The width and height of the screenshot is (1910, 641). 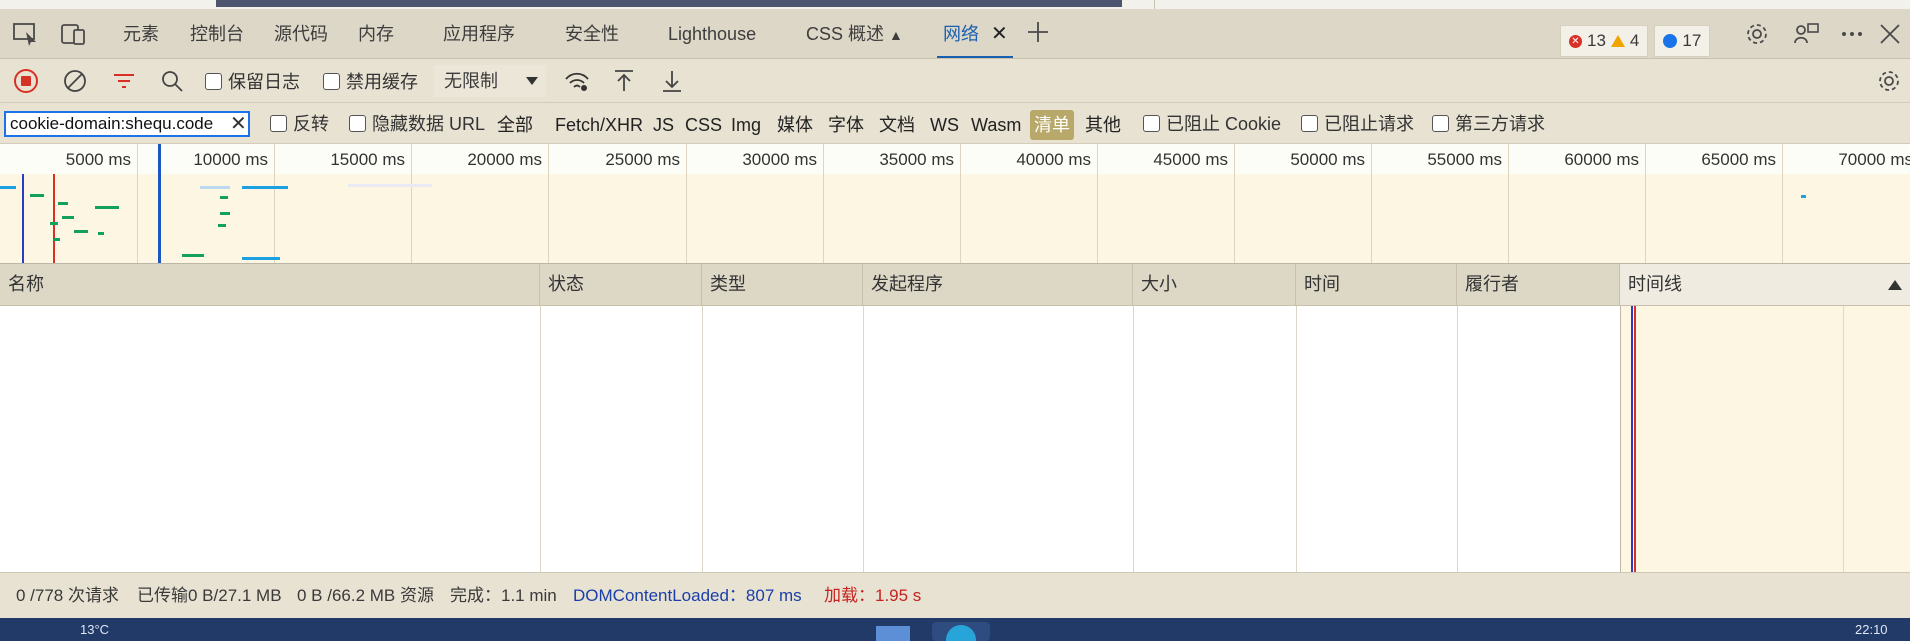 I want to click on invert-label: 反转, so click(x=311, y=124).